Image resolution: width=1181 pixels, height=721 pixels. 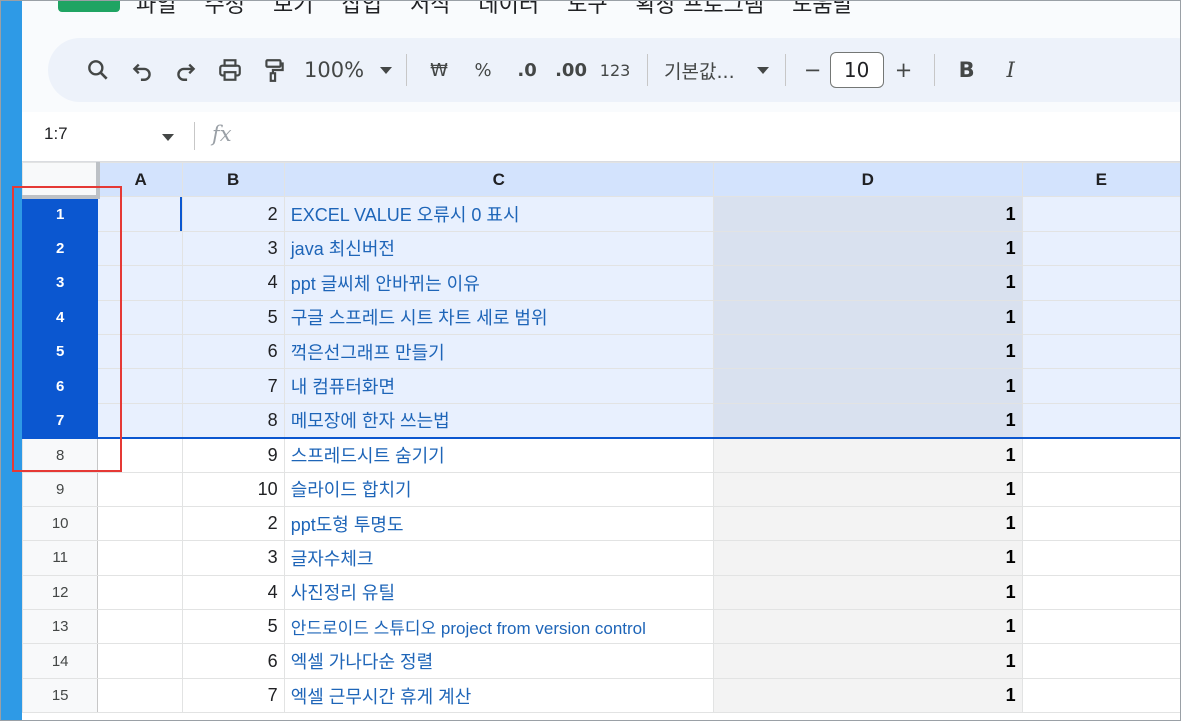 What do you see at coordinates (867, 180) in the screenshot?
I see `column-header-d: D` at bounding box center [867, 180].